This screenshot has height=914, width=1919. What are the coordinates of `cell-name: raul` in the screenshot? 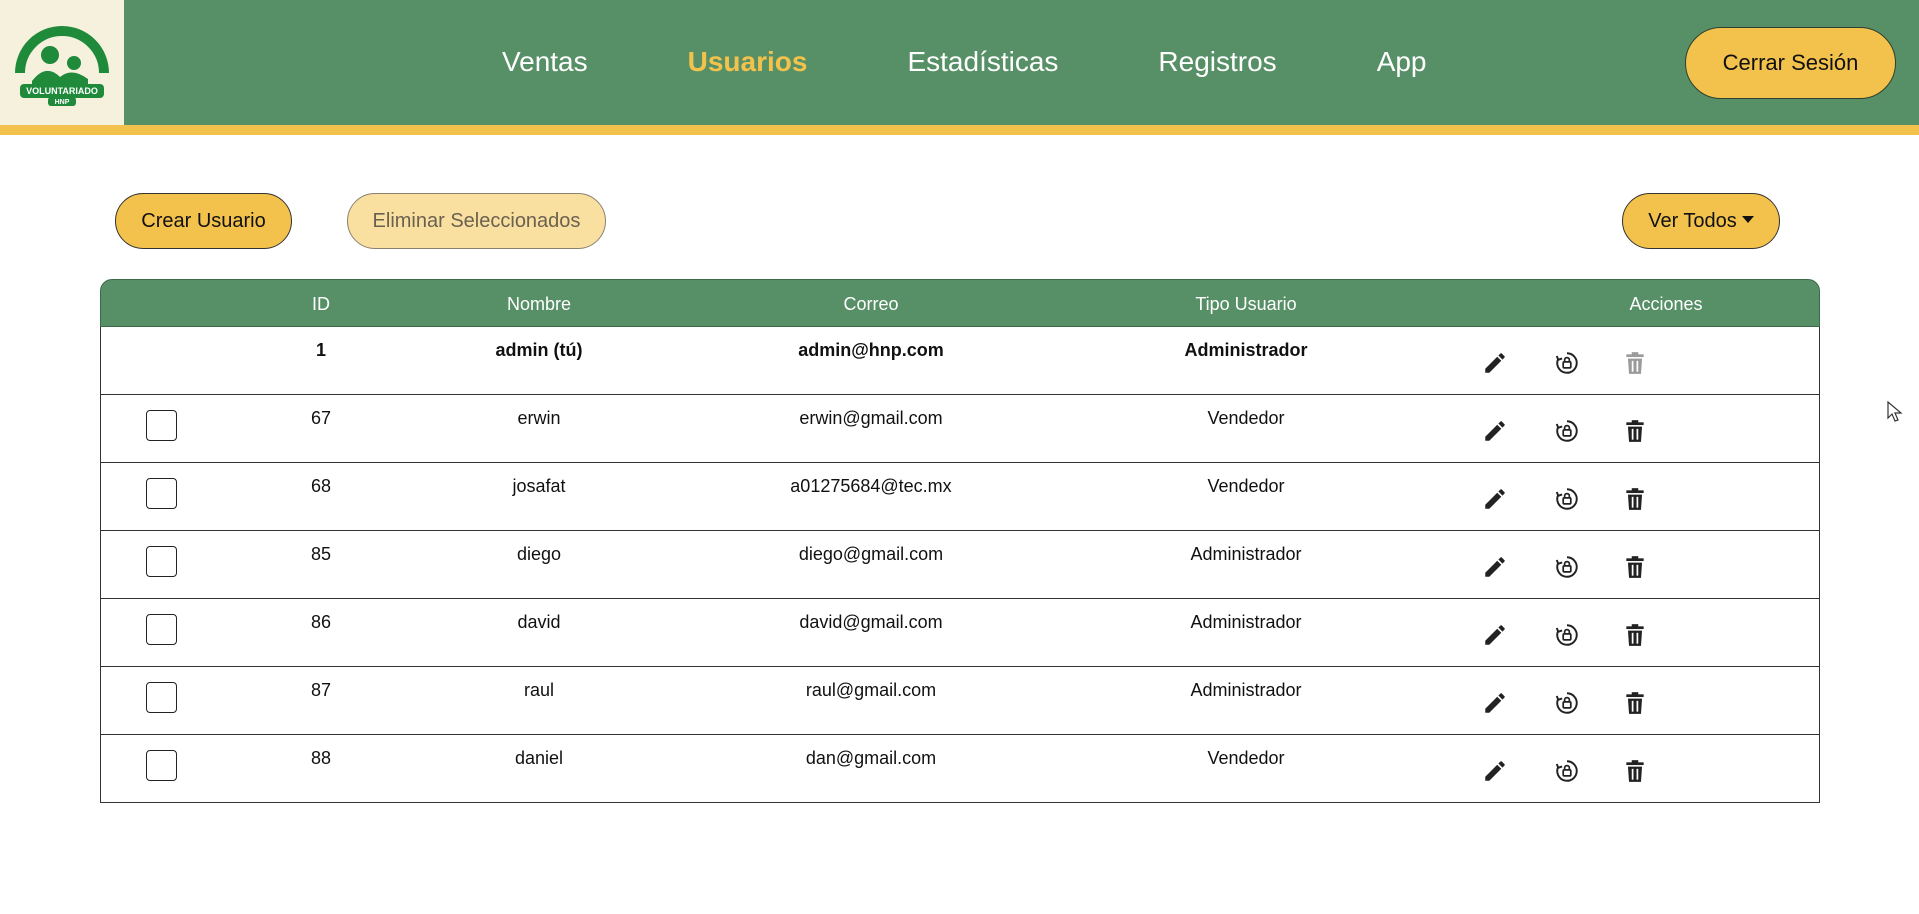 It's located at (538, 690).